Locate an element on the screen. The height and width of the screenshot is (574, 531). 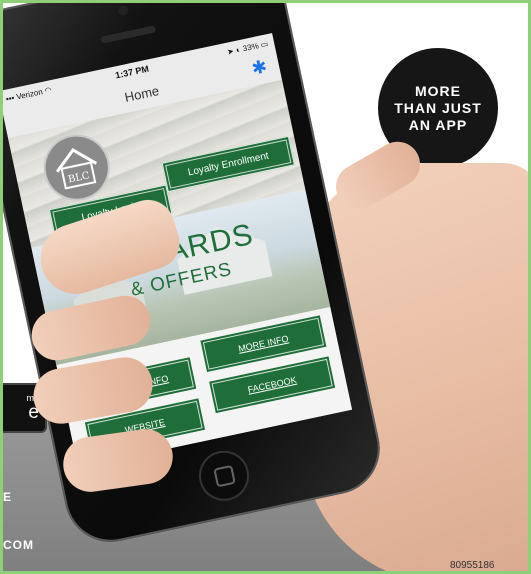
company-logo: BLC is located at coordinates (76, 167).